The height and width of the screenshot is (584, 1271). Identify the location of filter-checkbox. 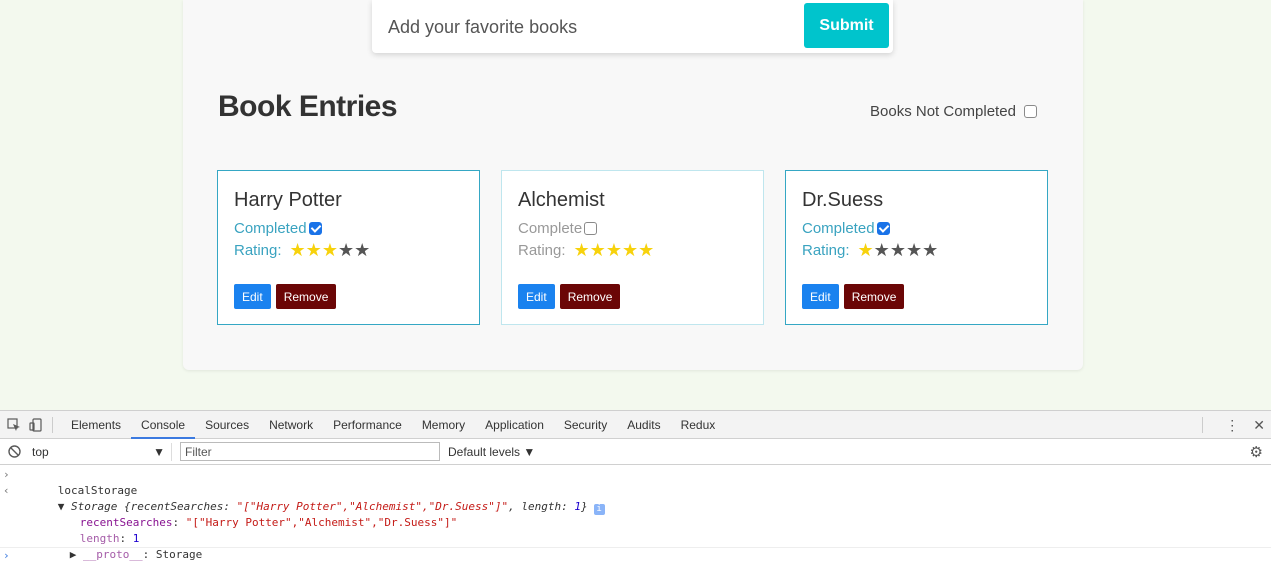
(1030, 111).